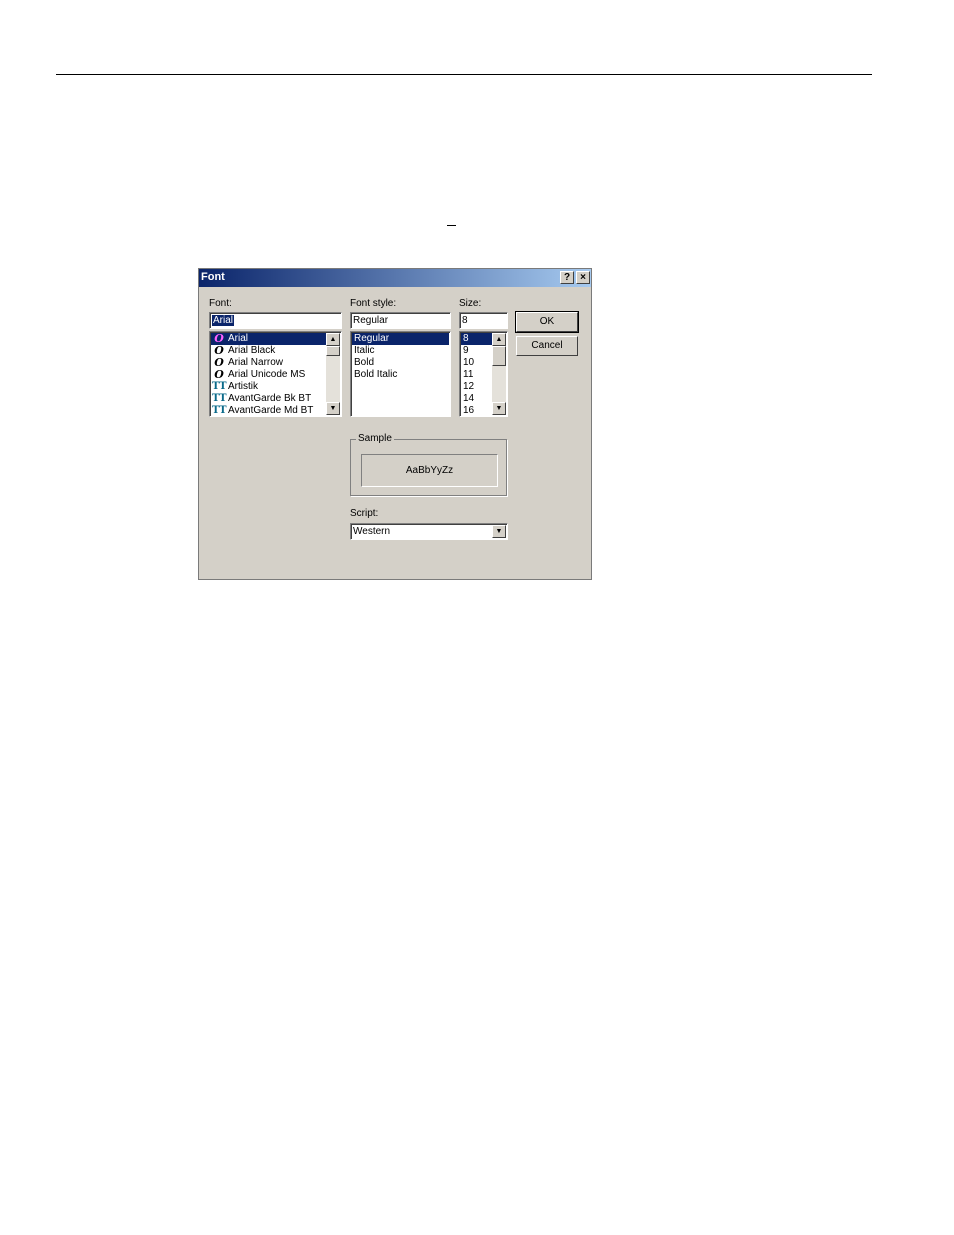 Image resolution: width=954 pixels, height=1235 pixels. I want to click on list-item: 16, so click(476, 410).